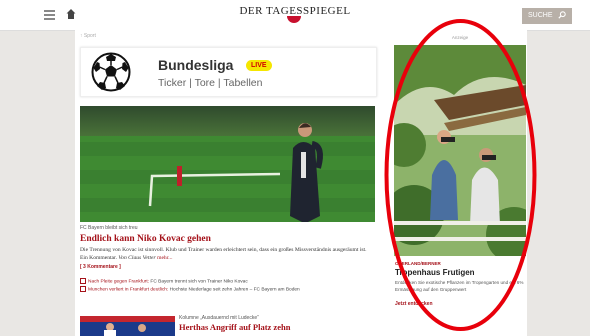 The height and width of the screenshot is (336, 590). What do you see at coordinates (219, 318) in the screenshot?
I see `article2-kicker: Kolumne „Ausdauernd mit Ludecke“` at bounding box center [219, 318].